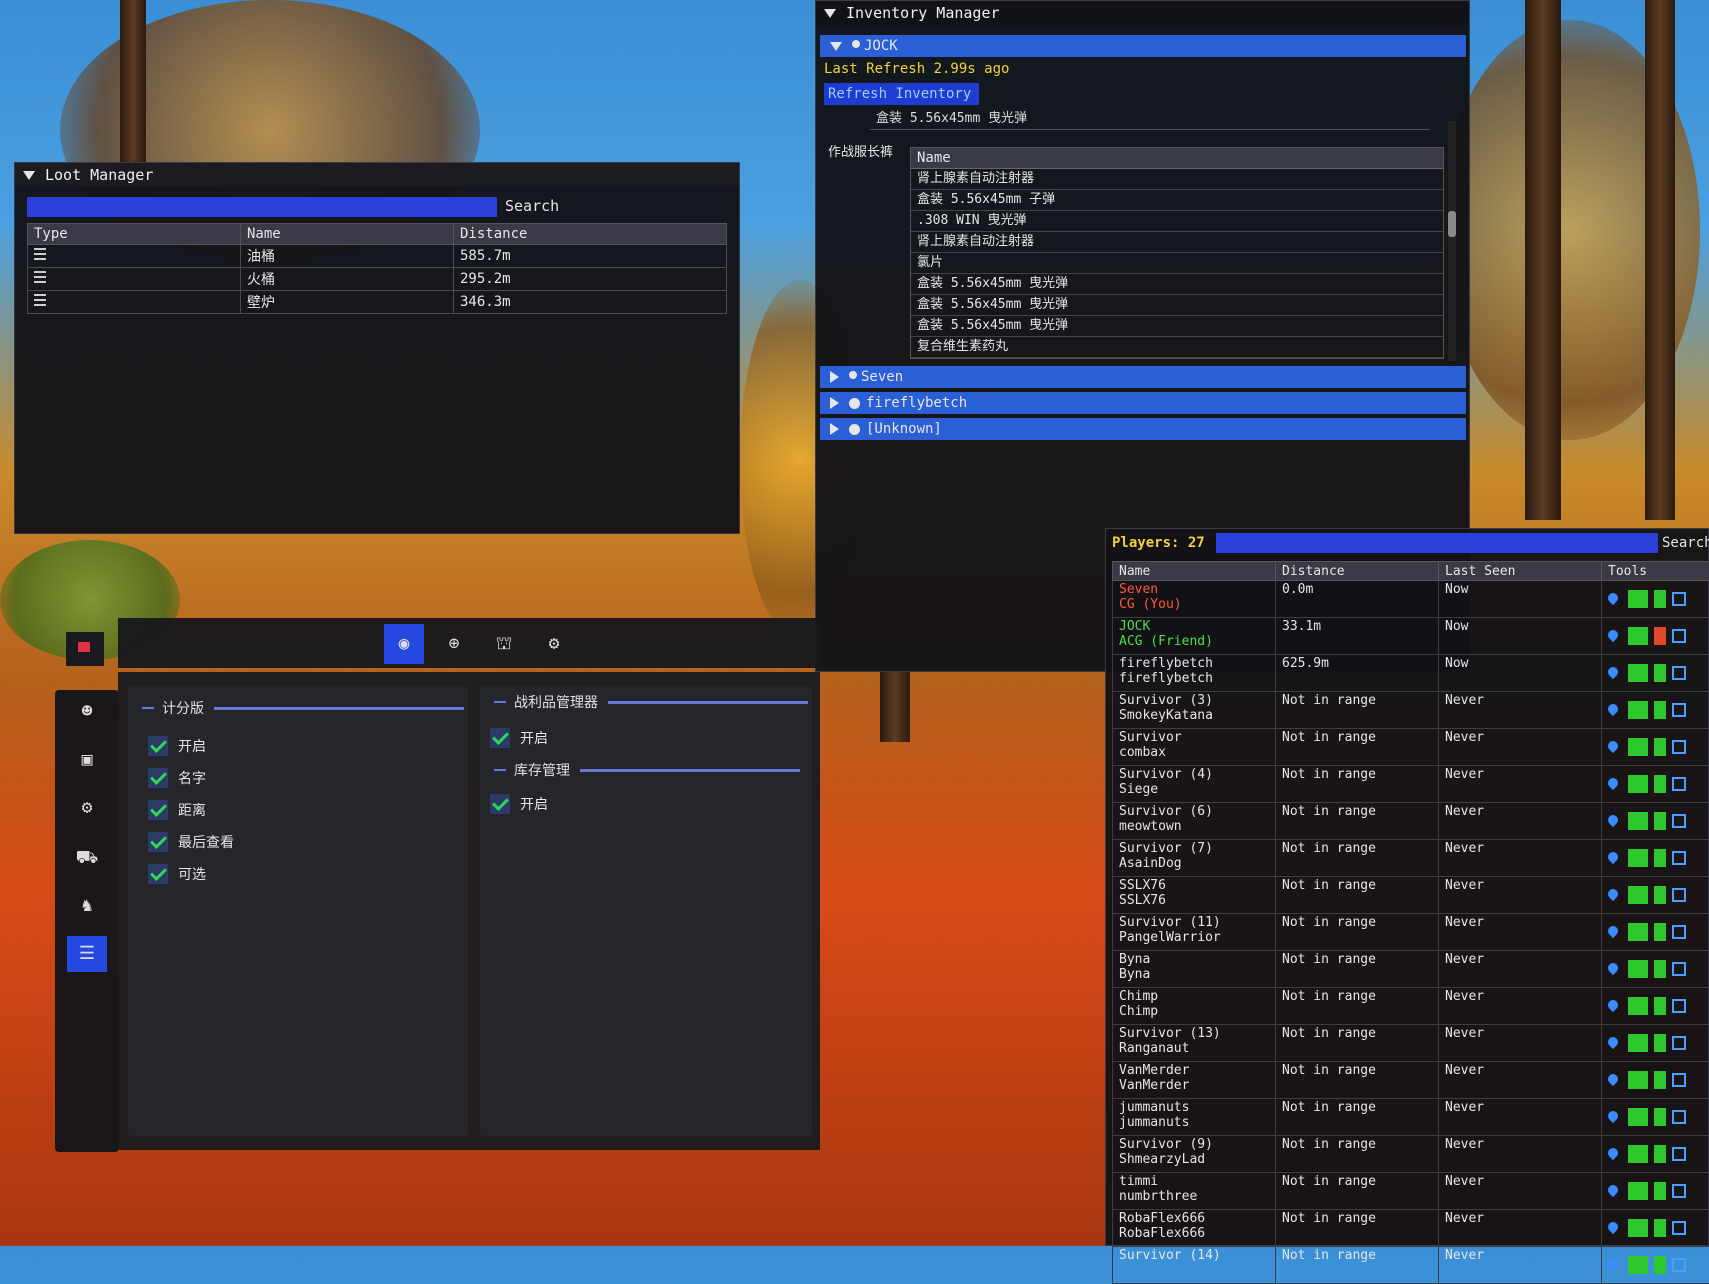 The height and width of the screenshot is (1284, 1709). I want to click on bug-icon: ⛫, so click(504, 644).